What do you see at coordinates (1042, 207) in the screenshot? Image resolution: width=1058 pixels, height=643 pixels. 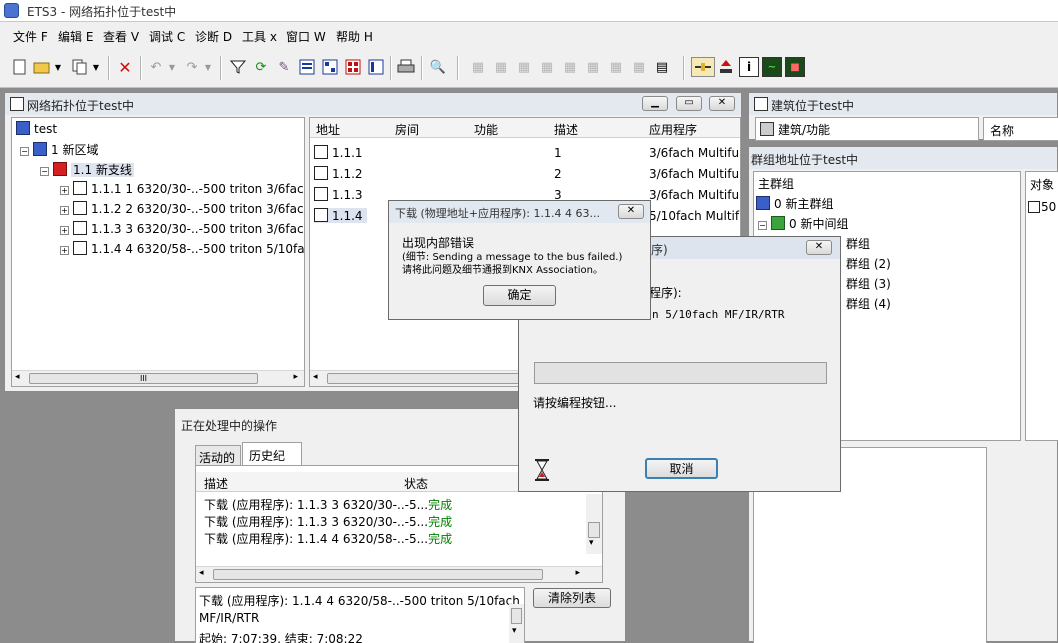 I see `object-item: 50` at bounding box center [1042, 207].